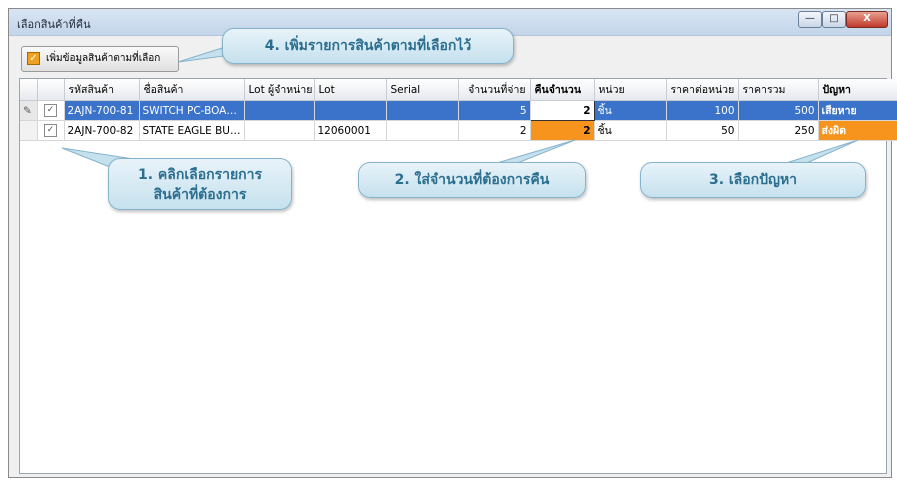 The height and width of the screenshot is (482, 897). I want to click on callout-step1: 1. คลิกเลือกรายการ สินค้าที่ต้องการ, so click(200, 184).